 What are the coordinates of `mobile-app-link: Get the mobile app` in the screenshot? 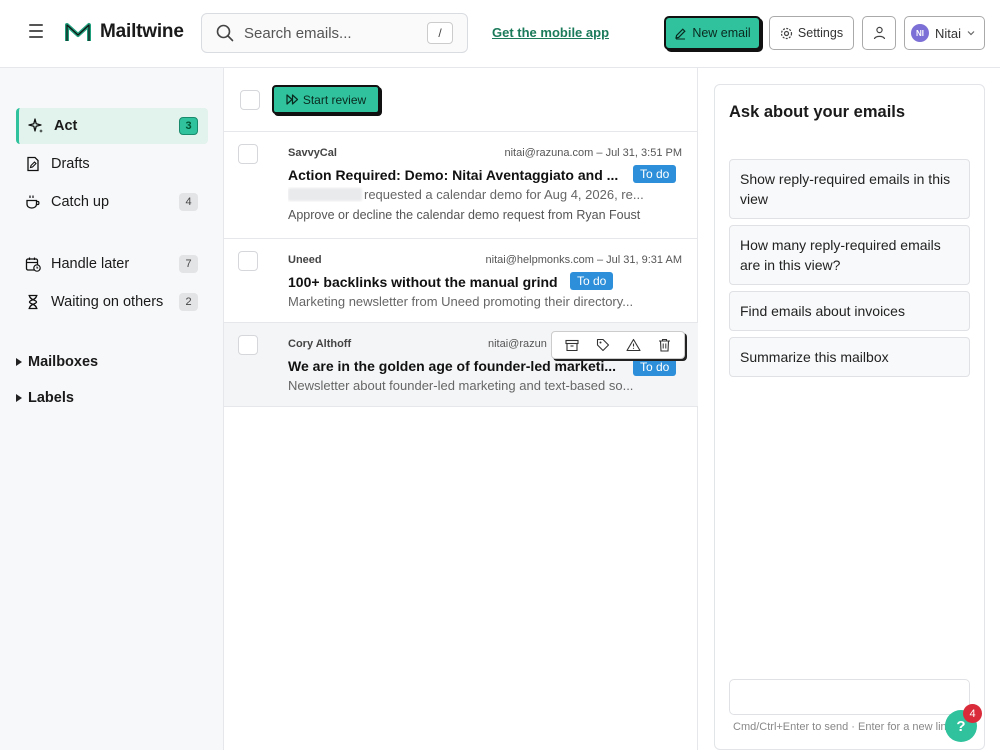 It's located at (550, 32).